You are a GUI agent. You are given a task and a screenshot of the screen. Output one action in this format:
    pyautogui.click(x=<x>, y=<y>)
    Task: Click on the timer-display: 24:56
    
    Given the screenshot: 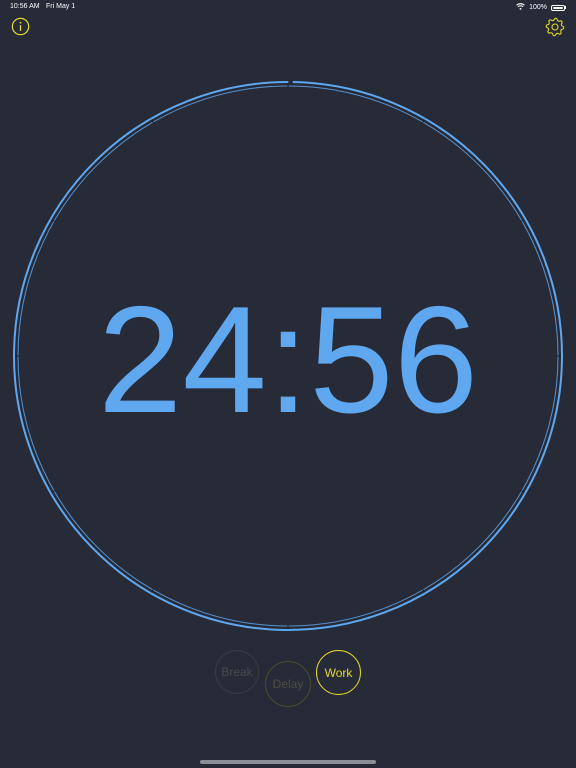 What is the action you would take?
    pyautogui.click(x=288, y=360)
    